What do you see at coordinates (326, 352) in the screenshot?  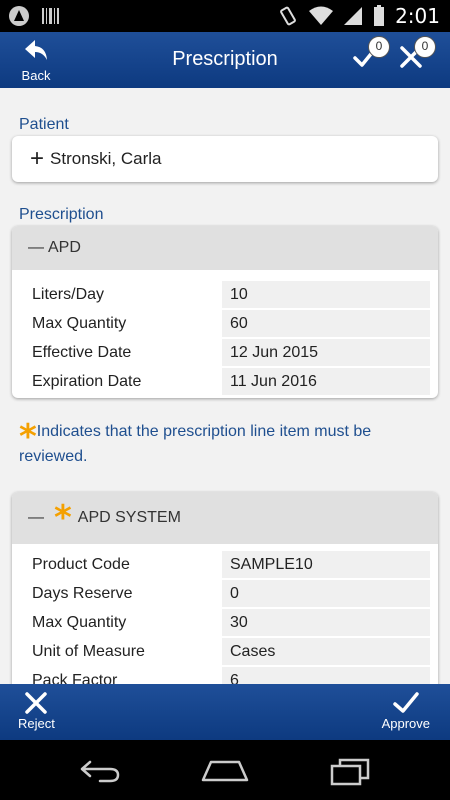 I see `row-value: 12 Jun 2015` at bounding box center [326, 352].